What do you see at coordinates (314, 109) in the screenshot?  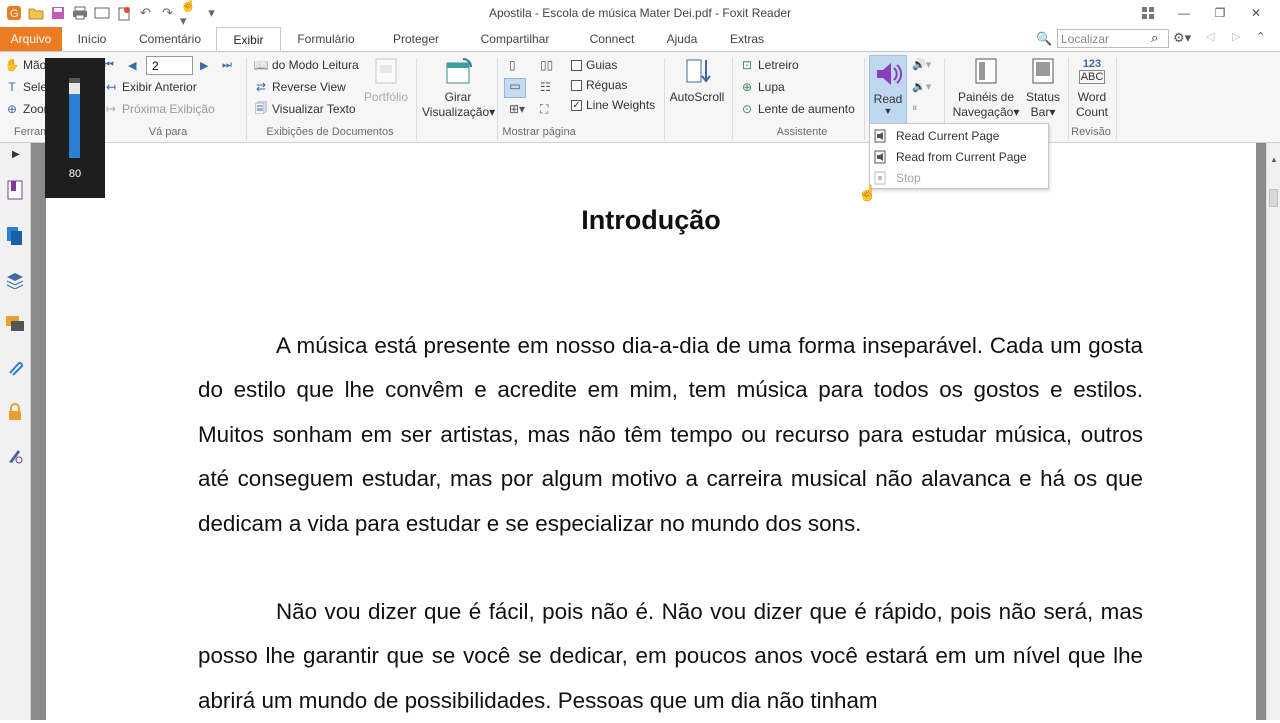 I see `text-view-label: Visualizar Texto` at bounding box center [314, 109].